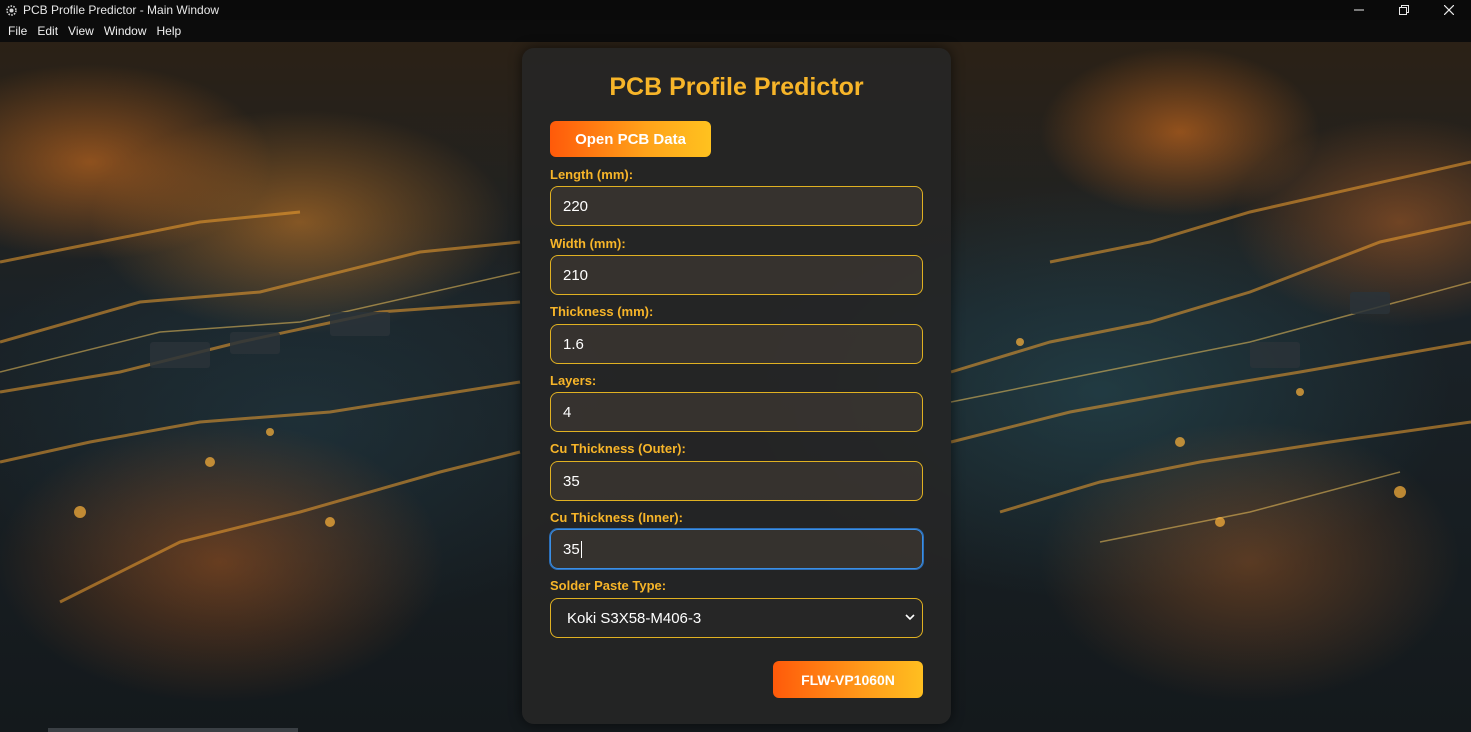 This screenshot has height=732, width=1471. Describe the element at coordinates (573, 380) in the screenshot. I see `layers-label: Layers:` at that location.